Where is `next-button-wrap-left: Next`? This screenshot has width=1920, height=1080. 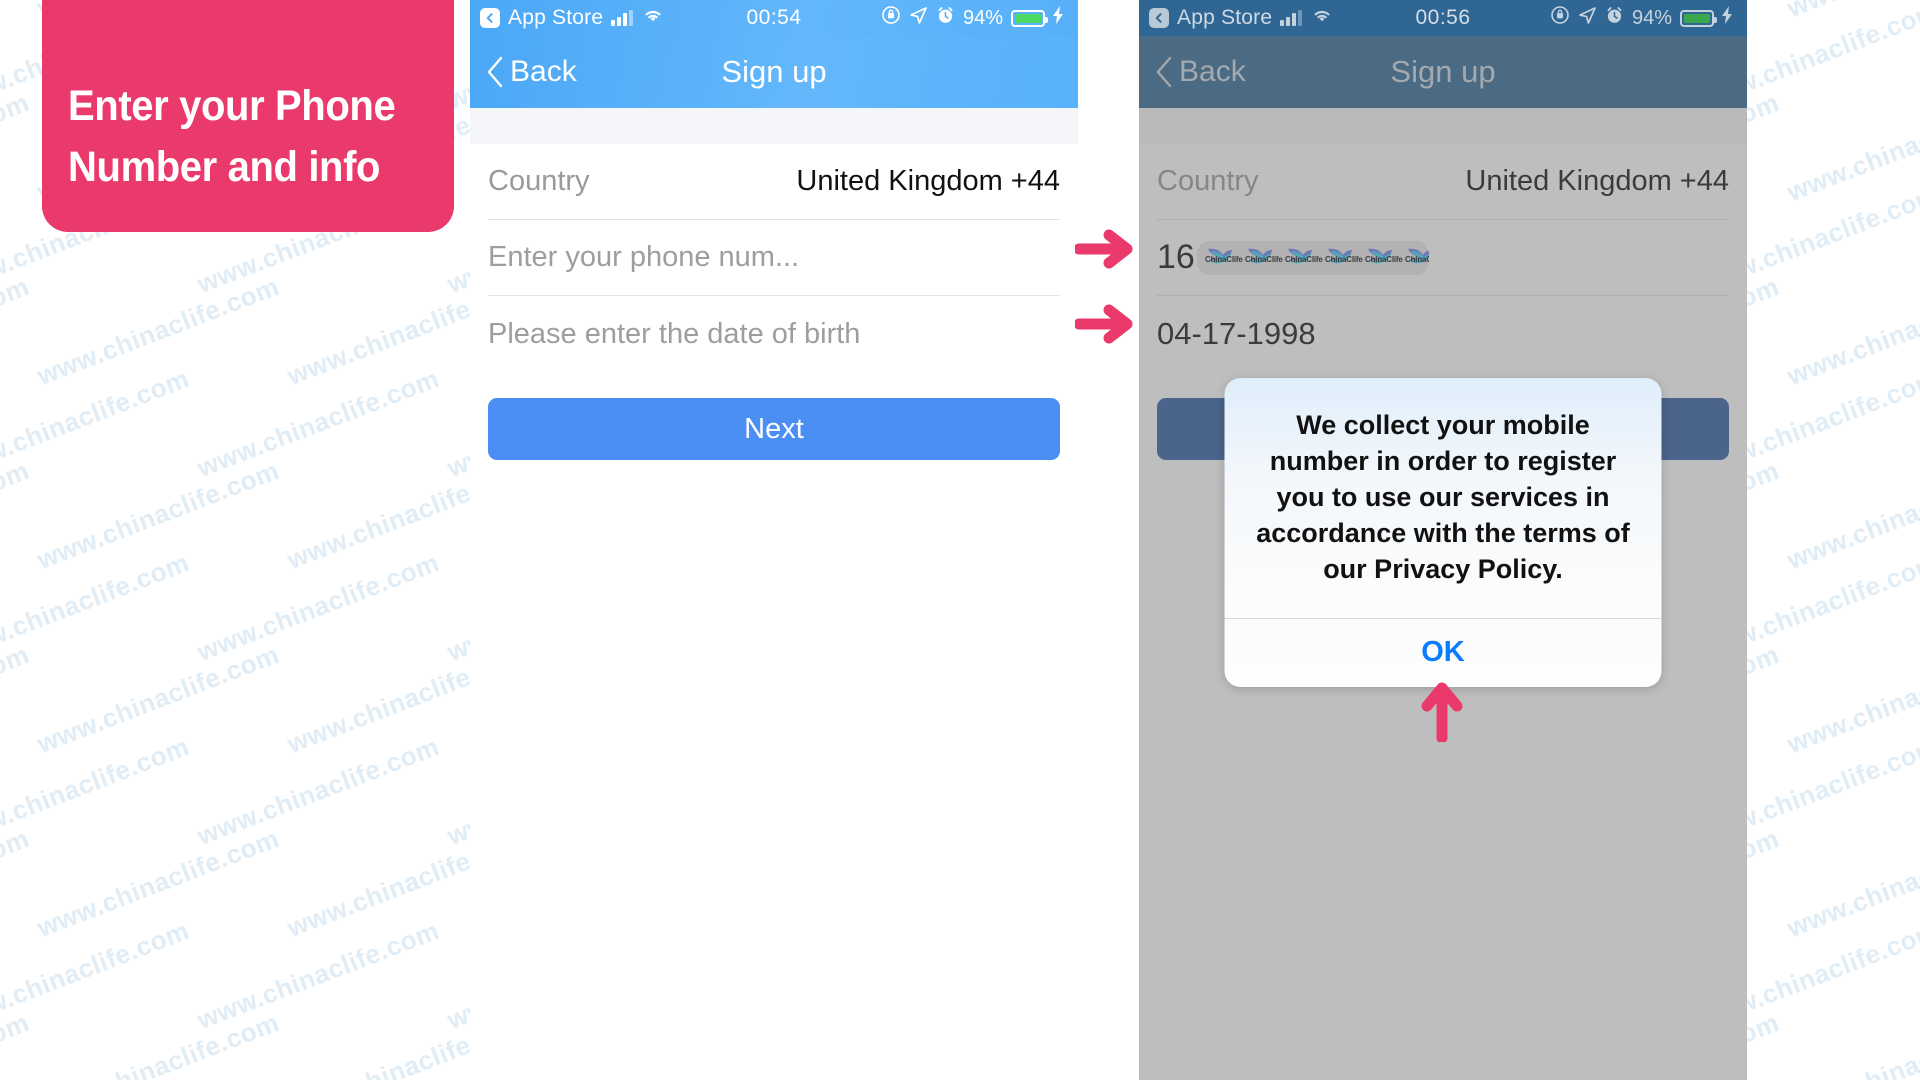 next-button-wrap-left: Next is located at coordinates (774, 416).